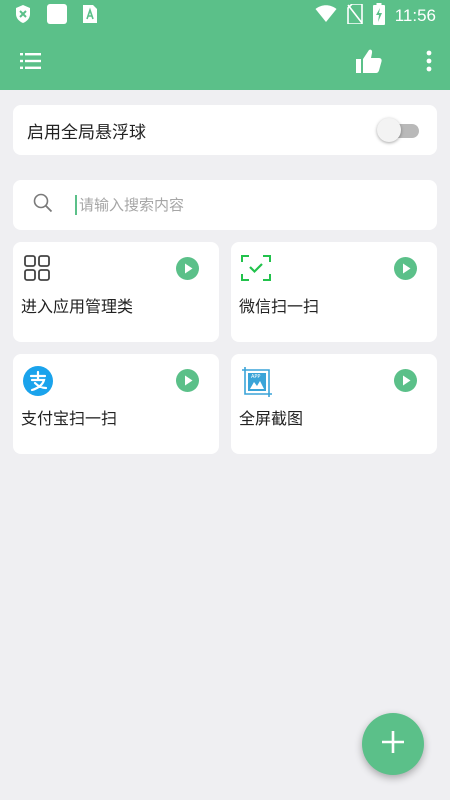 This screenshot has height=800, width=450. What do you see at coordinates (69, 418) in the screenshot?
I see `shortcut-label: 支付宝扫一扫` at bounding box center [69, 418].